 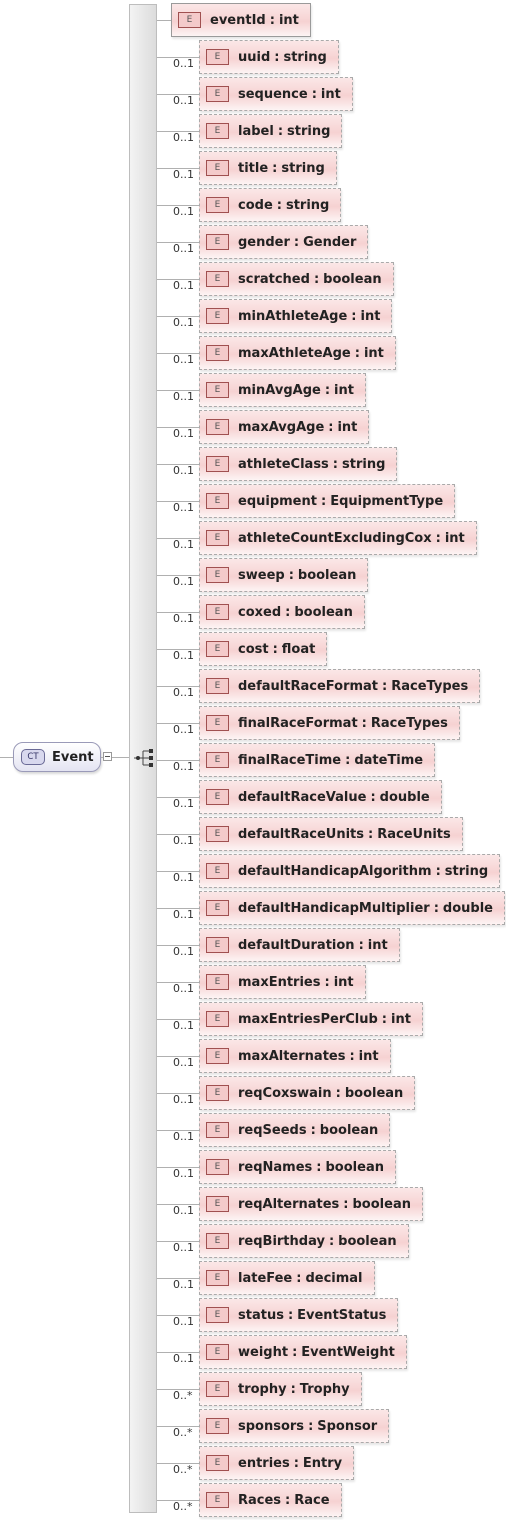 I want to click on element-defaultraceformat: EdefaultRaceFormat: RaceTypes, so click(x=340, y=686).